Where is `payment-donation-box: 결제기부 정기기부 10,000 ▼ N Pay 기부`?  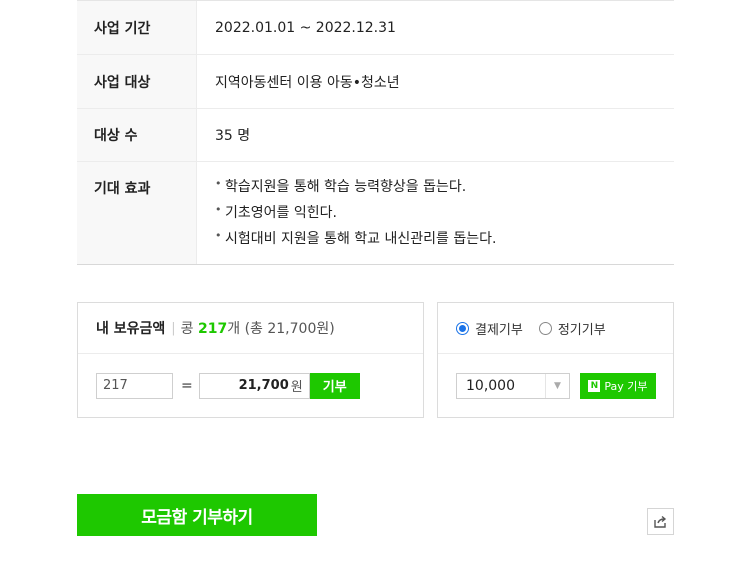
payment-donation-box: 결제기부 정기기부 10,000 ▼ N Pay 기부 is located at coordinates (555, 360).